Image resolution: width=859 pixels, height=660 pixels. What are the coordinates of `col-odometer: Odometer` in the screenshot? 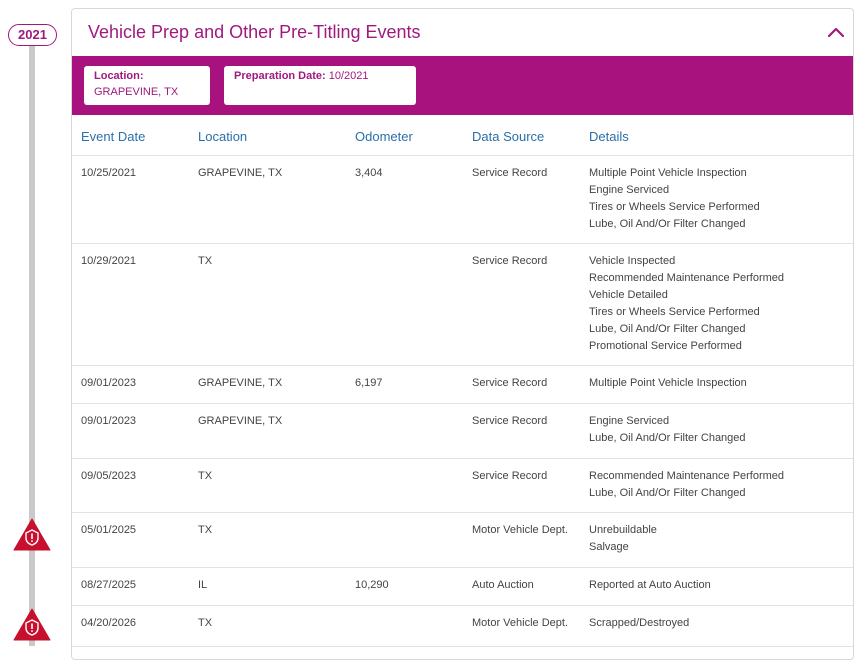 It's located at (384, 136).